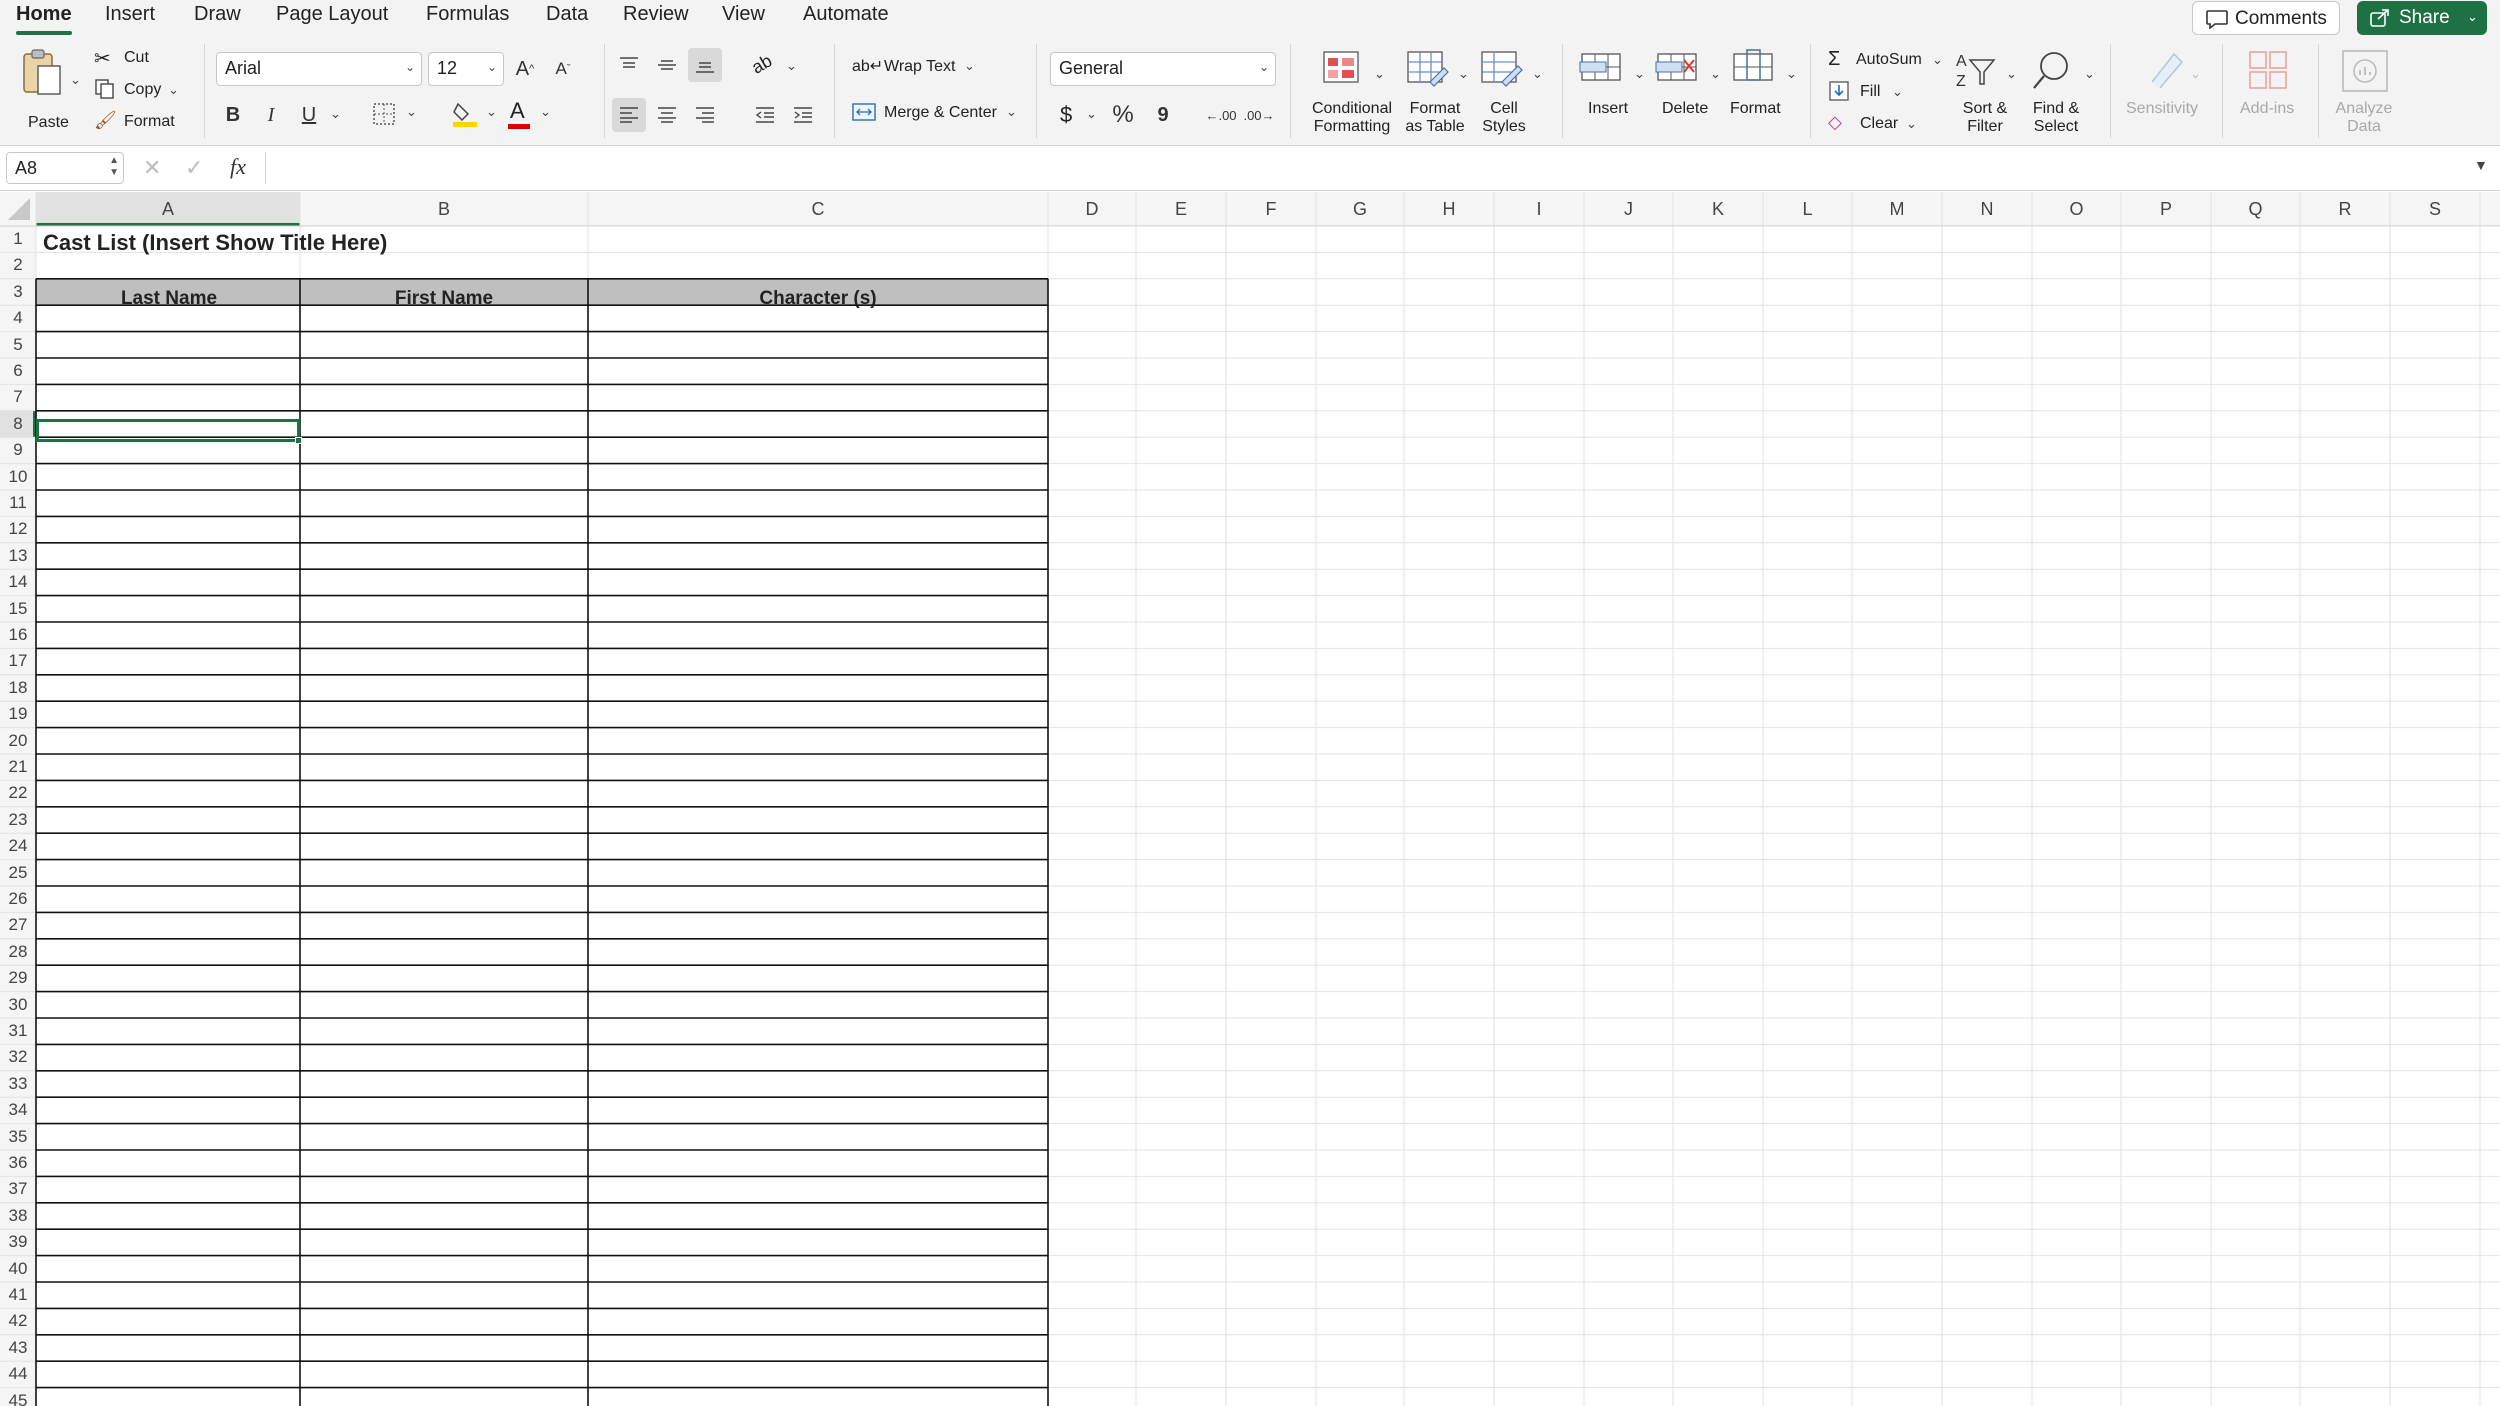 The image size is (2500, 1406). Describe the element at coordinates (2062, 96) in the screenshot. I see `find-select-button: ⌄ Find & Select` at that location.